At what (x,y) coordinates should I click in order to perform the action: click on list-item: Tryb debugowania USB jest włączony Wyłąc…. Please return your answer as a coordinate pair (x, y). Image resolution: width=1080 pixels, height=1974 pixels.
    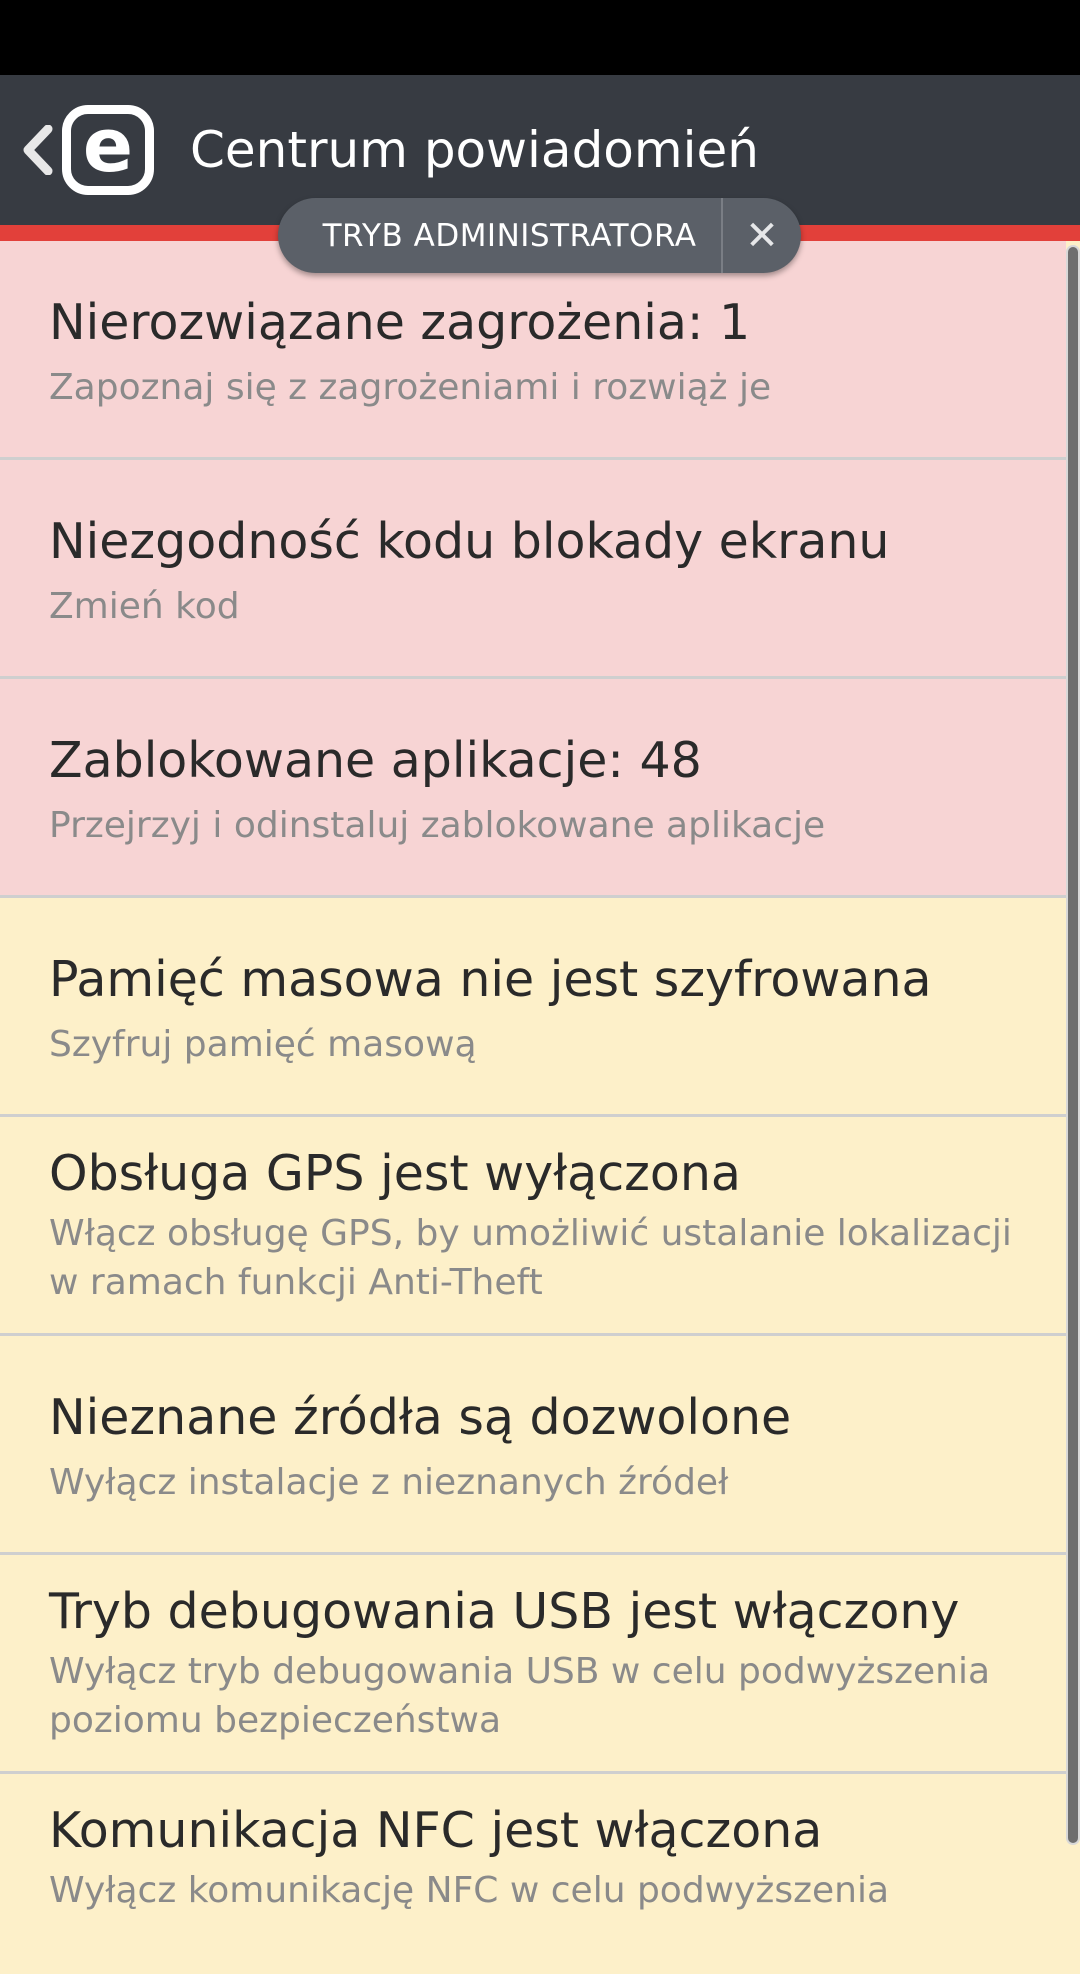
    Looking at the image, I should click on (533, 1664).